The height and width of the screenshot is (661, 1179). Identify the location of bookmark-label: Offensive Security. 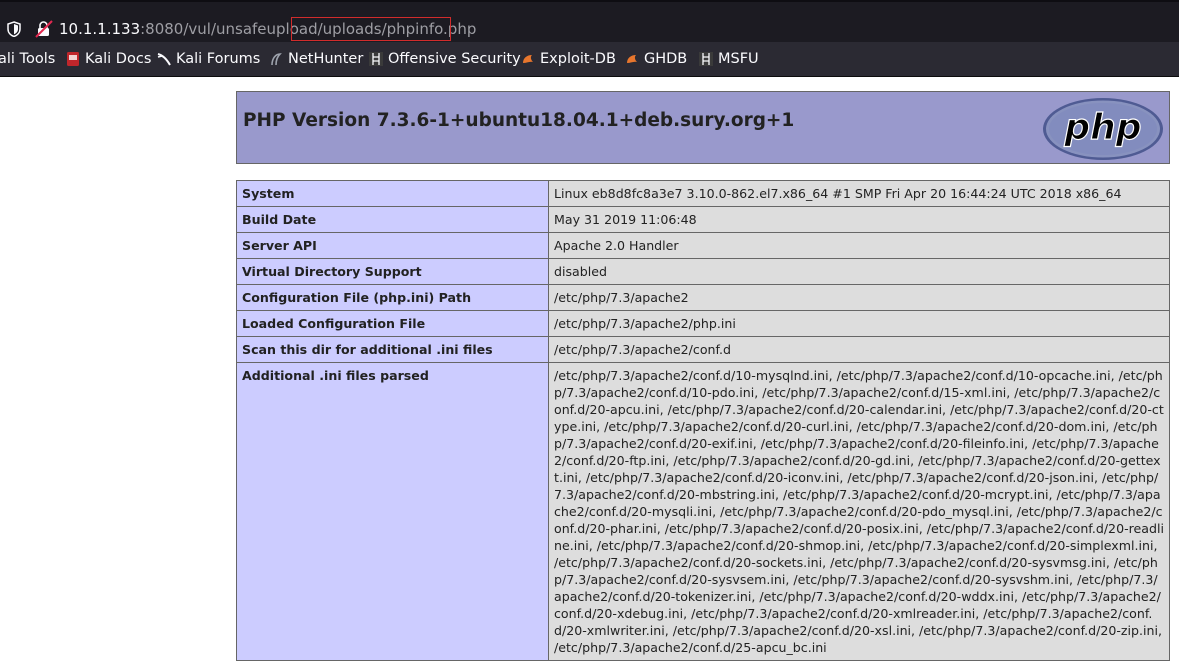
(454, 59).